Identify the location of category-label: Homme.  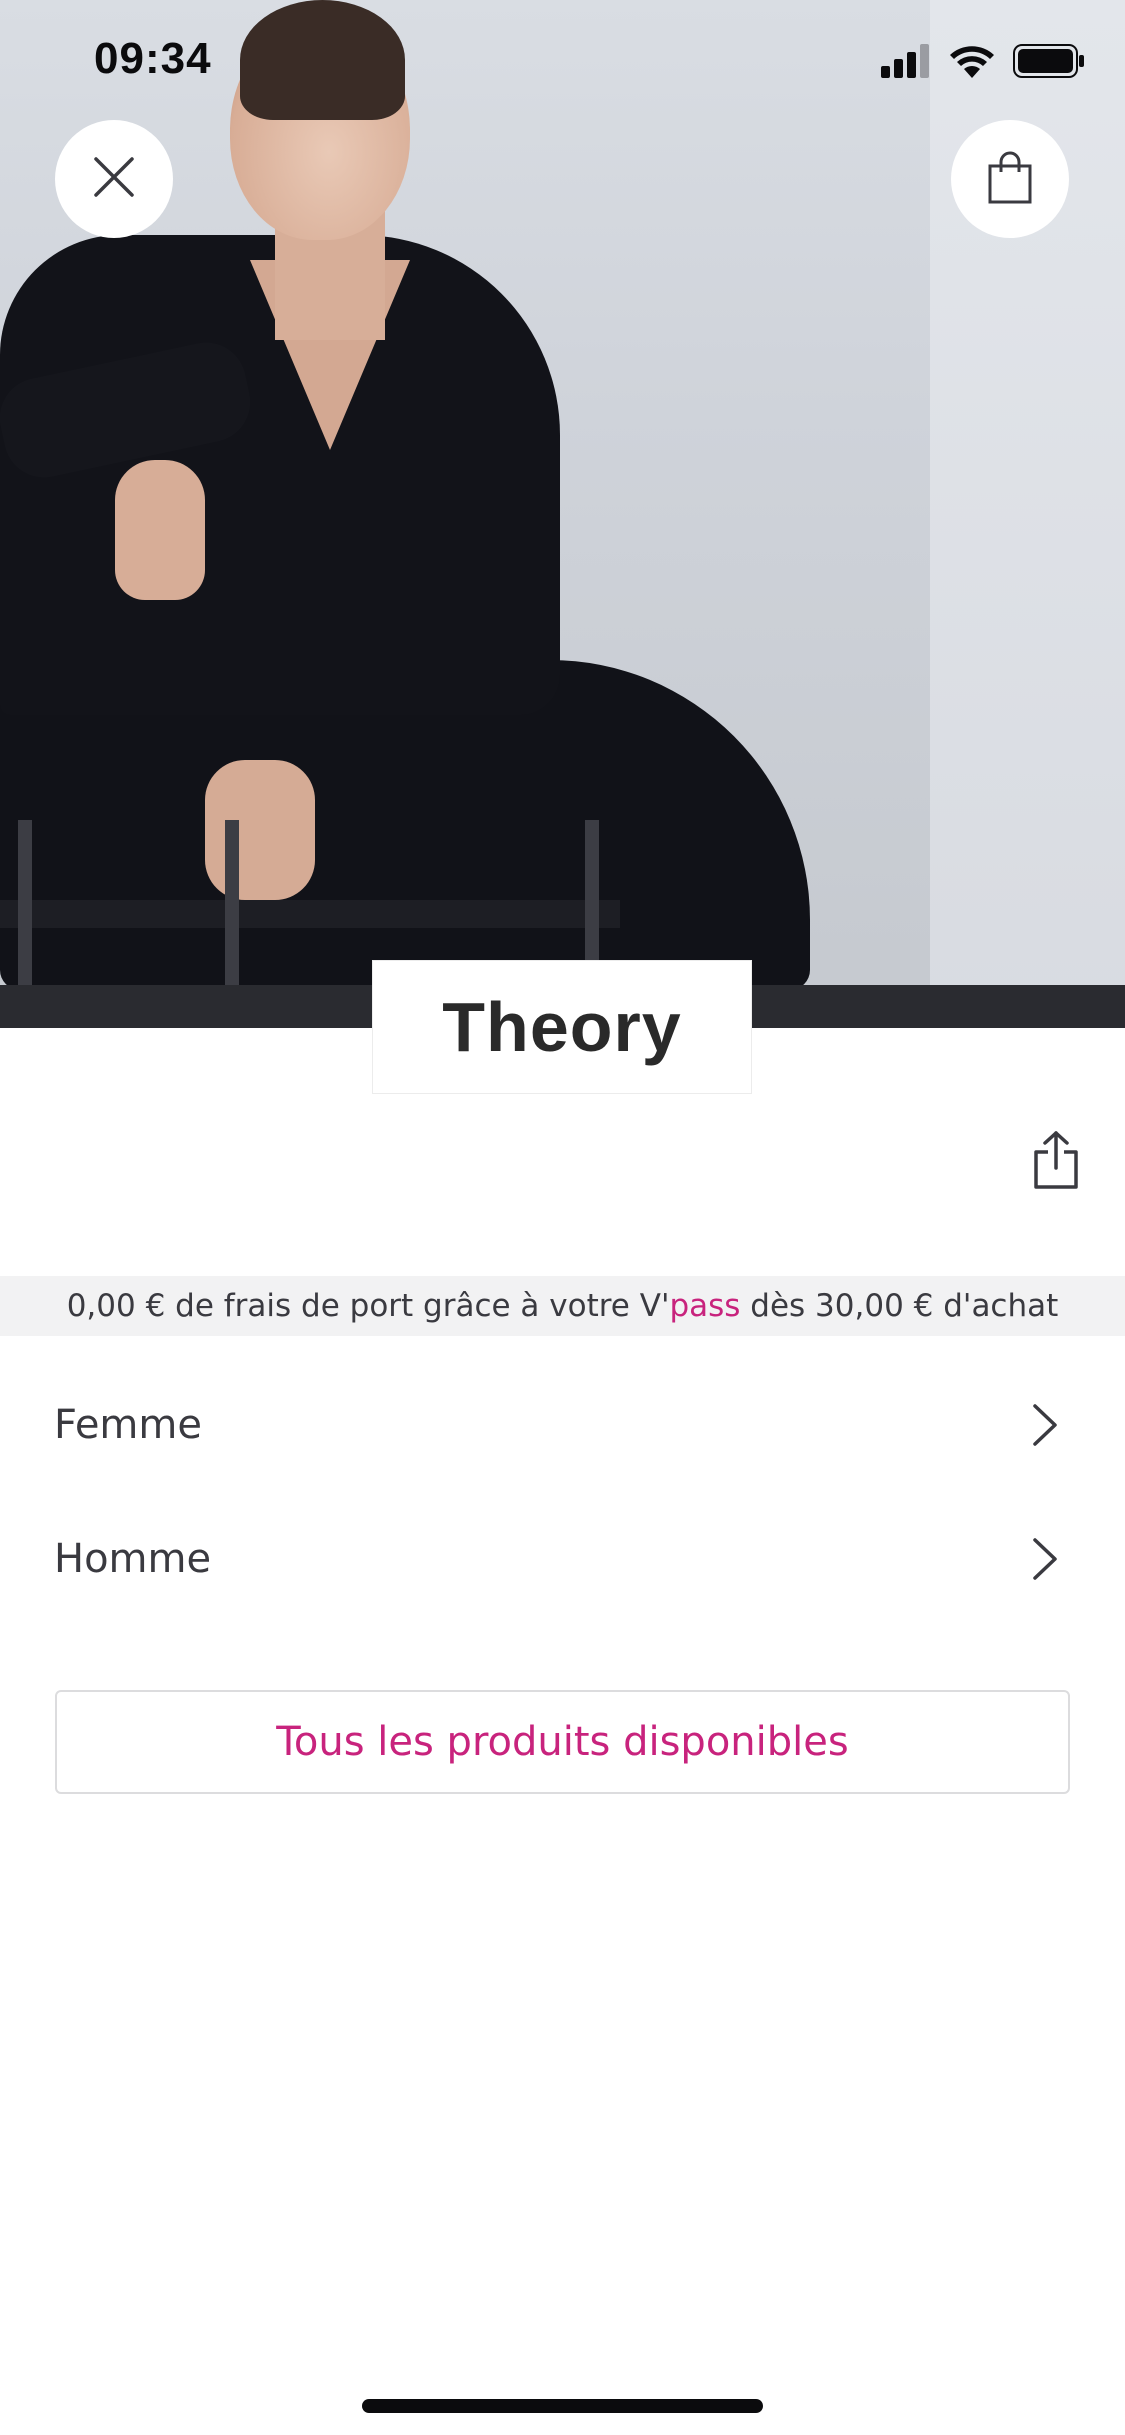
(133, 1559).